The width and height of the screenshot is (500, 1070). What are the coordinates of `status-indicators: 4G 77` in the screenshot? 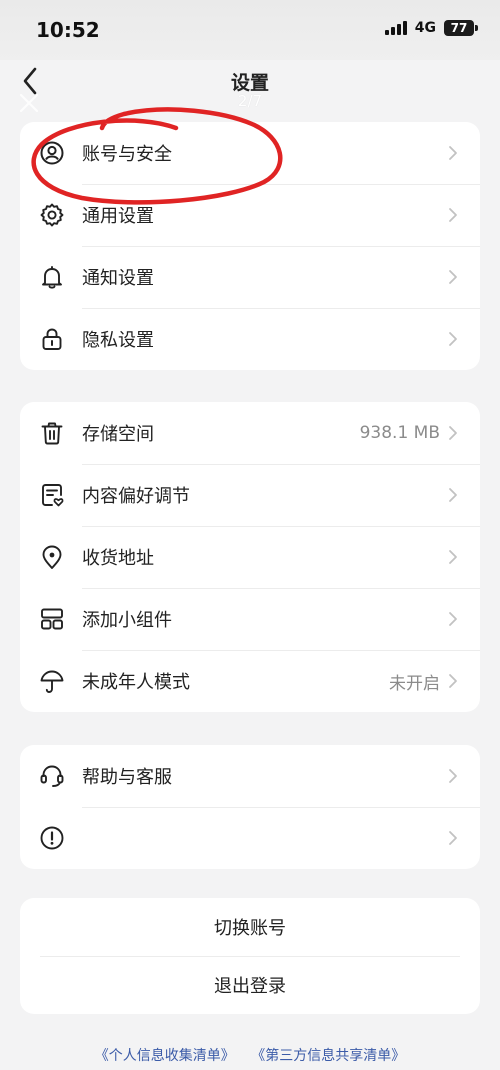 It's located at (431, 28).